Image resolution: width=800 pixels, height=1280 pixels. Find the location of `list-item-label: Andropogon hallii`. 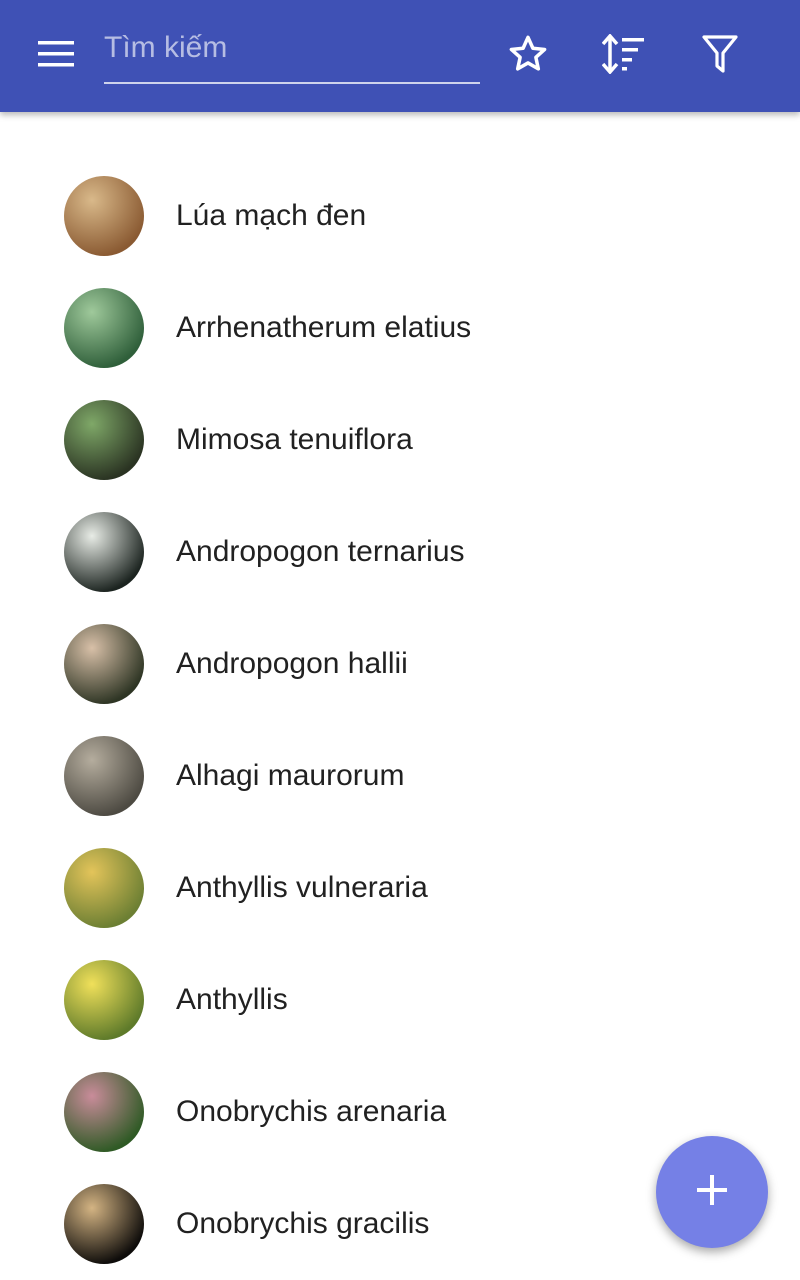

list-item-label: Andropogon hallii is located at coordinates (292, 663).